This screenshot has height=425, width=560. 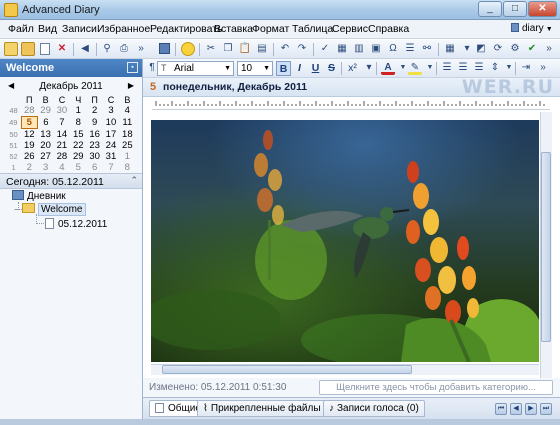 What do you see at coordinates (501, 409) in the screenshot?
I see `first-entry-icon: ⏮` at bounding box center [501, 409].